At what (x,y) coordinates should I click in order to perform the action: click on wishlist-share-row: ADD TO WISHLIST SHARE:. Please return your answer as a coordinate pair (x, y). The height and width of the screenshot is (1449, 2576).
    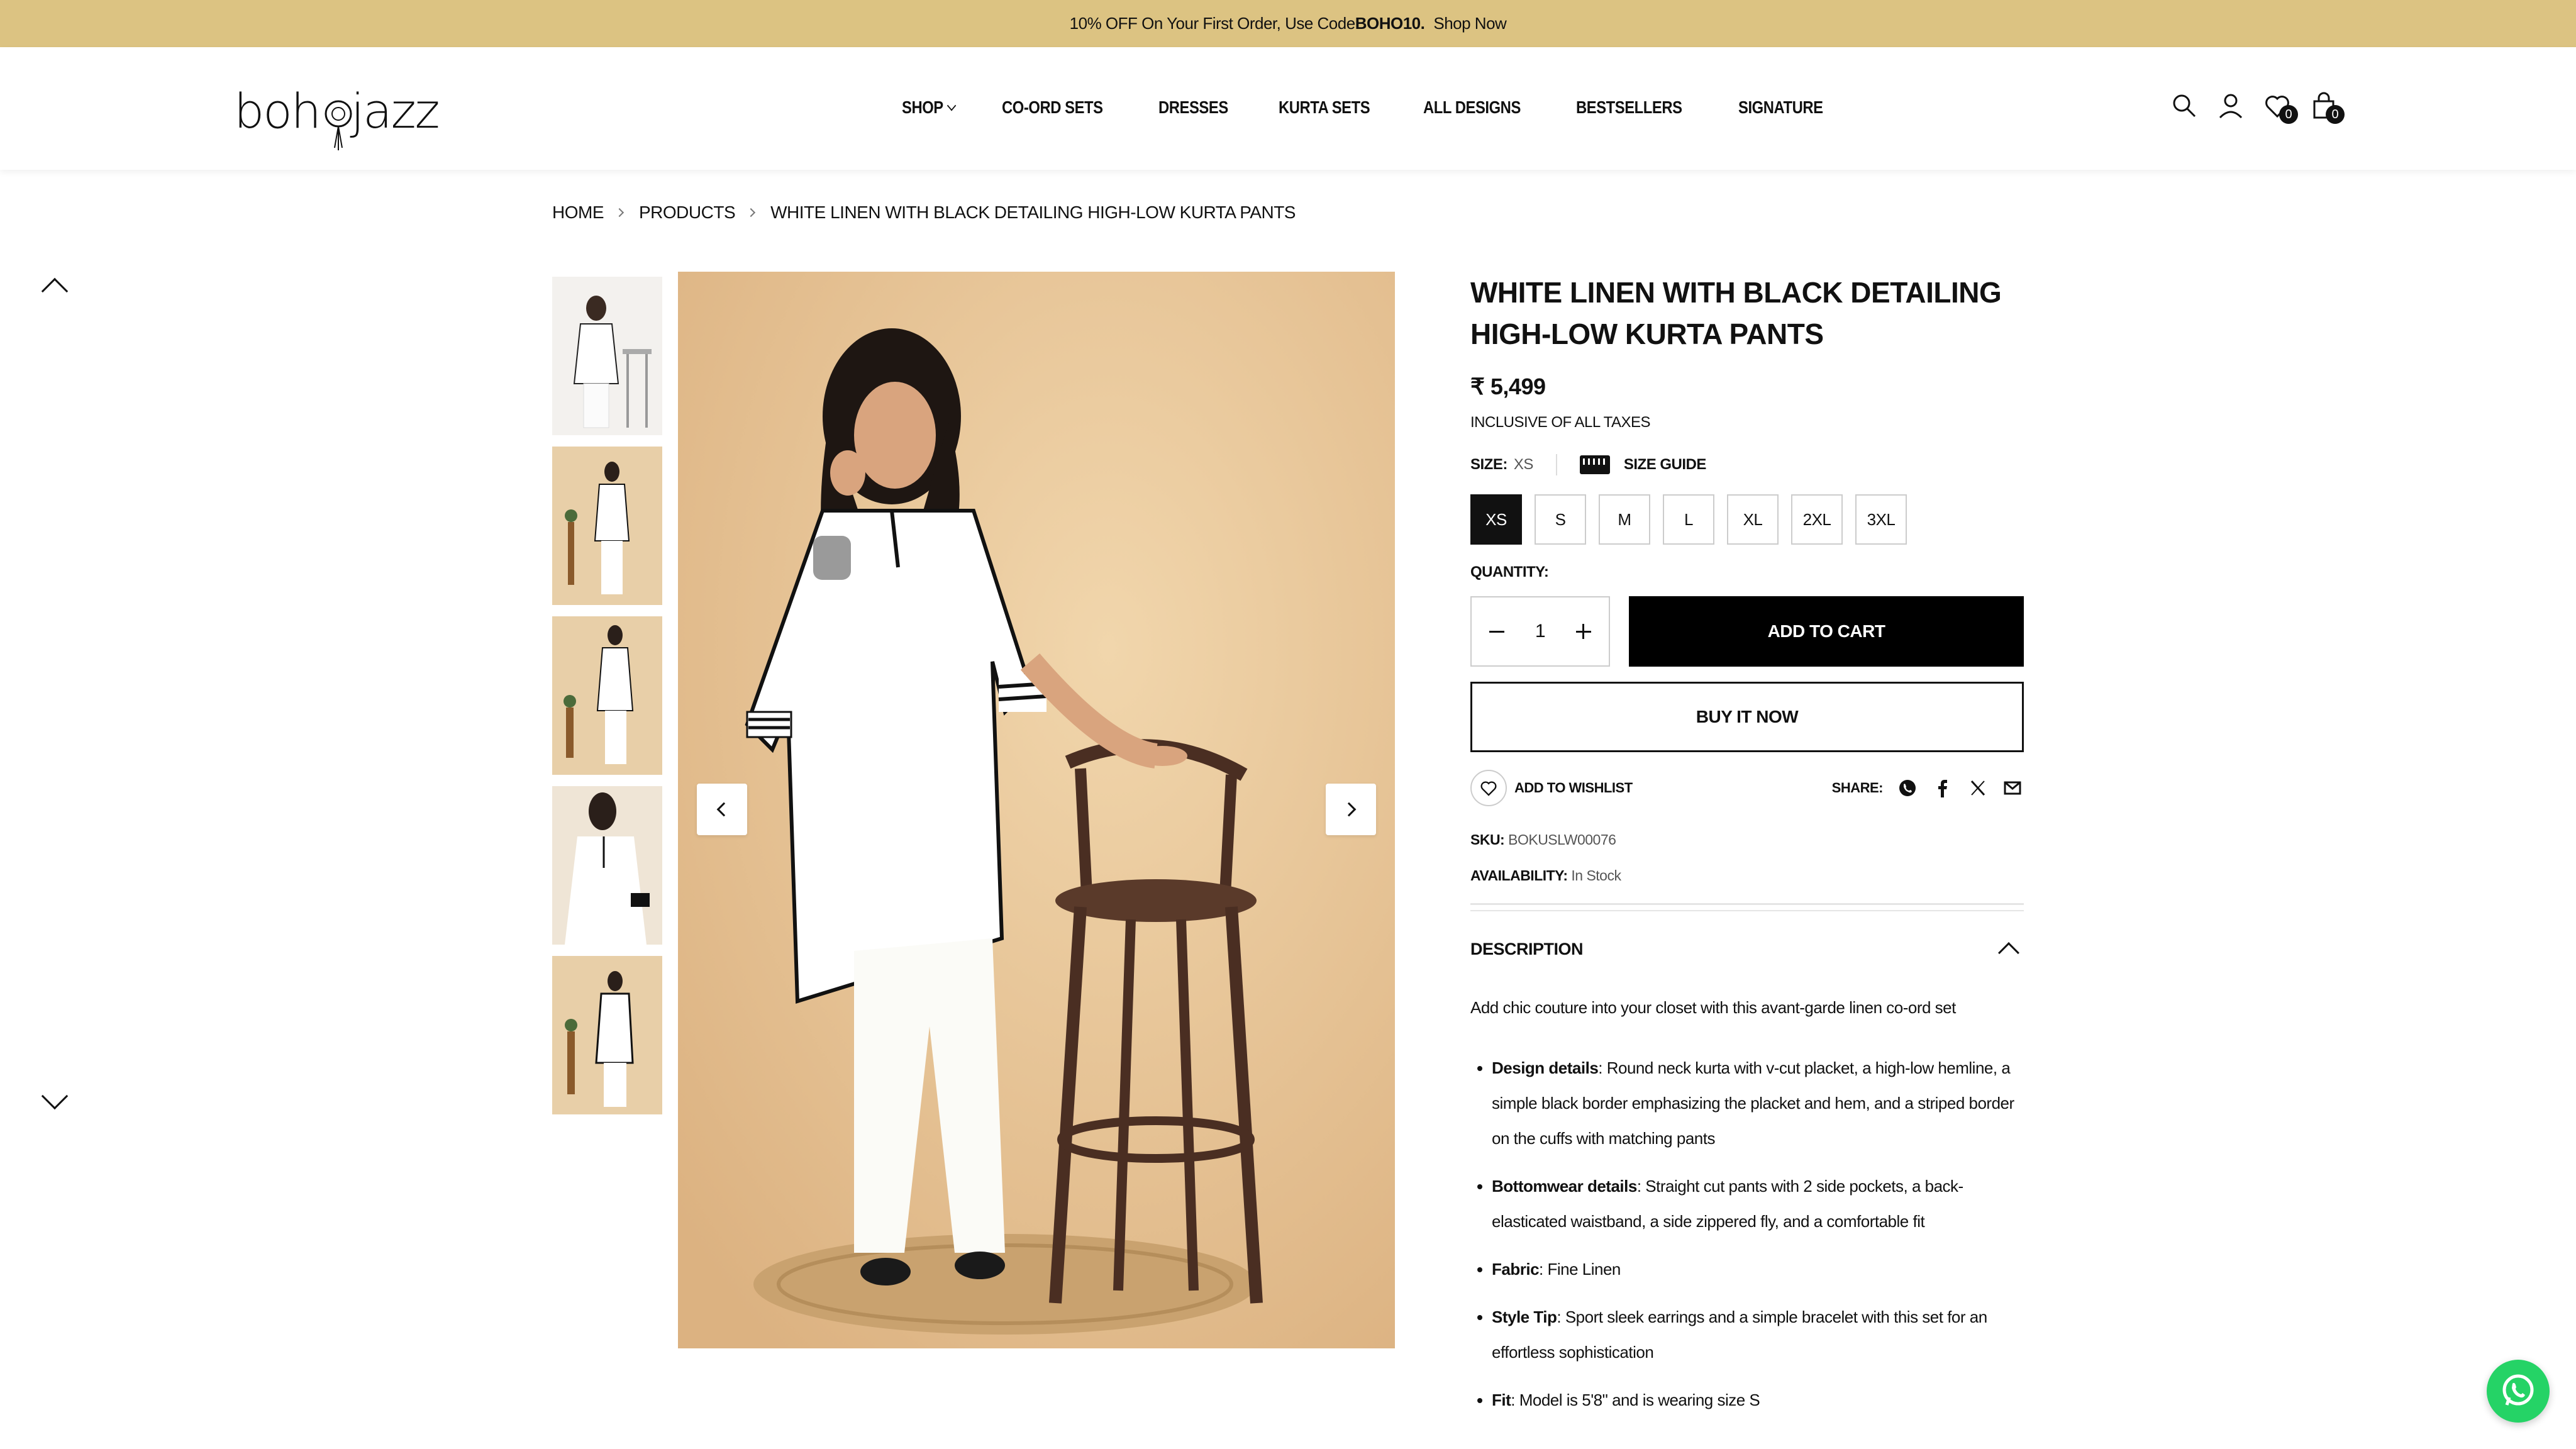
    Looking at the image, I should click on (1747, 788).